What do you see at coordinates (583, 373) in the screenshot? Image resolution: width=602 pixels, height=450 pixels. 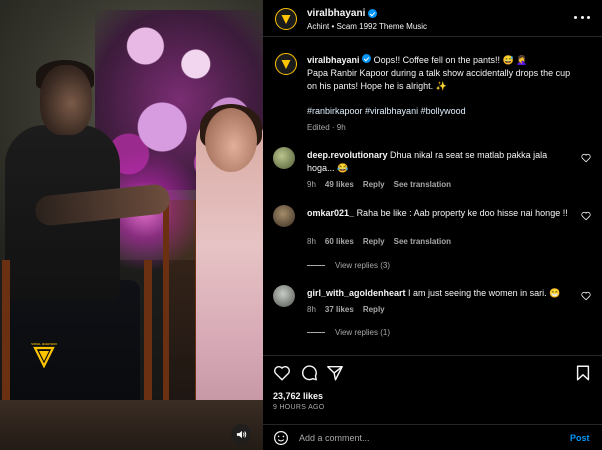 I see `bookmark-icon` at bounding box center [583, 373].